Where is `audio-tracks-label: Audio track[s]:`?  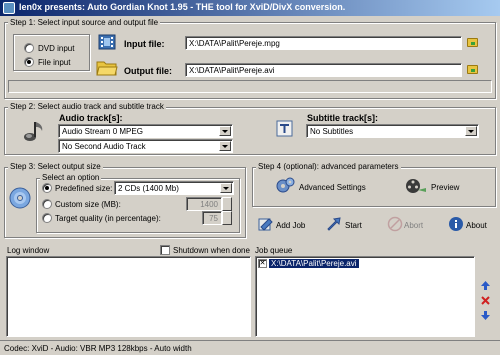
audio-tracks-label: Audio track[s]: is located at coordinates (91, 118).